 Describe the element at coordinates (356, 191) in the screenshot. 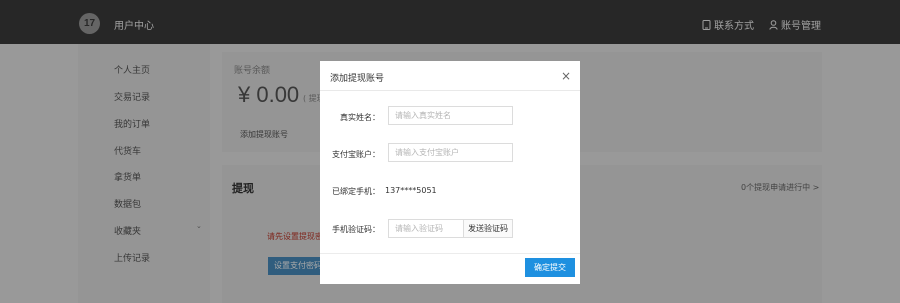

I see `bound-phone-label: 已绑定手机：` at that location.